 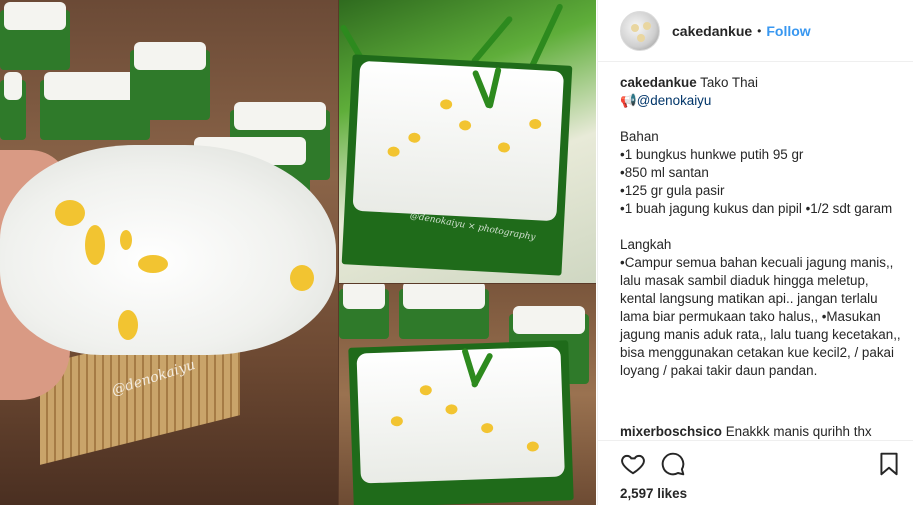 What do you see at coordinates (633, 464) in the screenshot?
I see `heart-icon` at bounding box center [633, 464].